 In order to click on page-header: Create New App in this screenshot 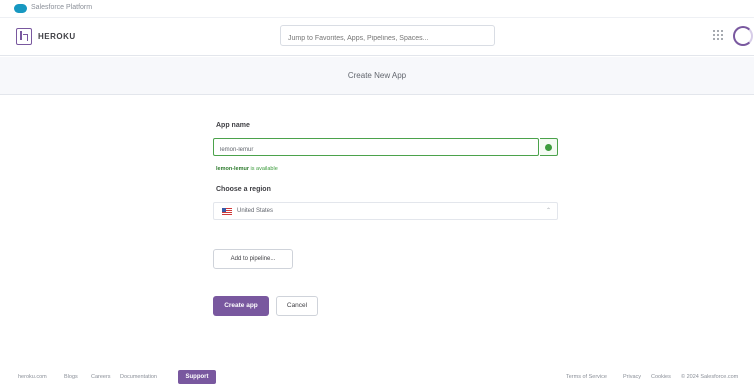, I will do `click(377, 76)`.